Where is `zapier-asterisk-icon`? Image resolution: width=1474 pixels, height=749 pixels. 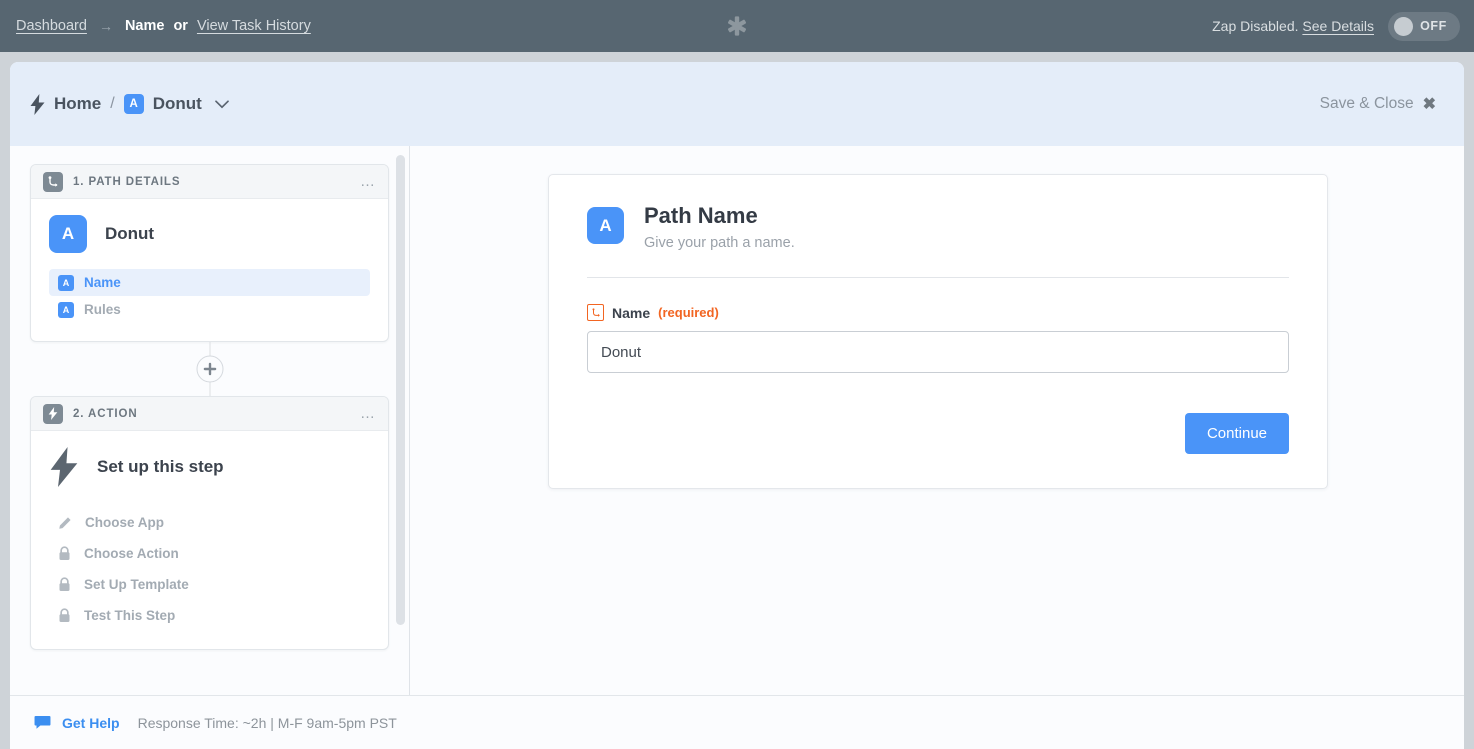
zapier-asterisk-icon is located at coordinates (737, 26).